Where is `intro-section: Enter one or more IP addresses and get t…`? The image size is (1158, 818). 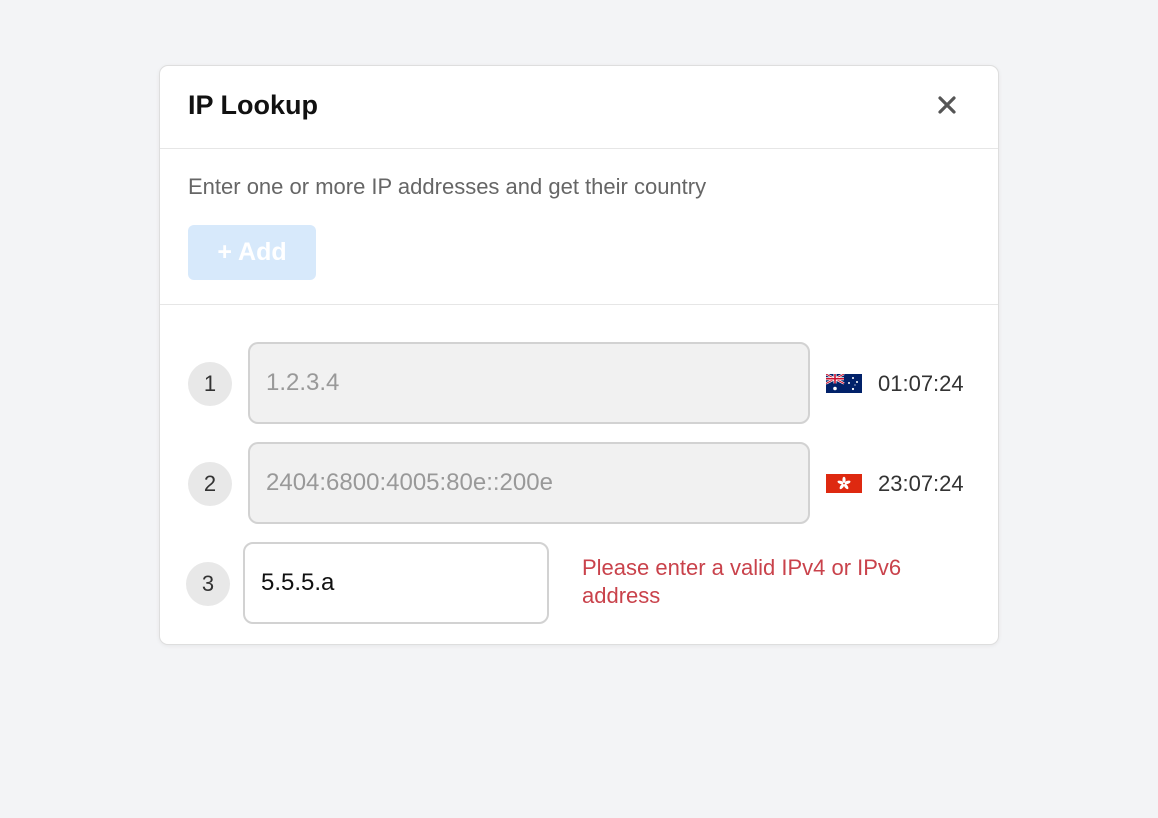
intro-section: Enter one or more IP addresses and get t… is located at coordinates (579, 226).